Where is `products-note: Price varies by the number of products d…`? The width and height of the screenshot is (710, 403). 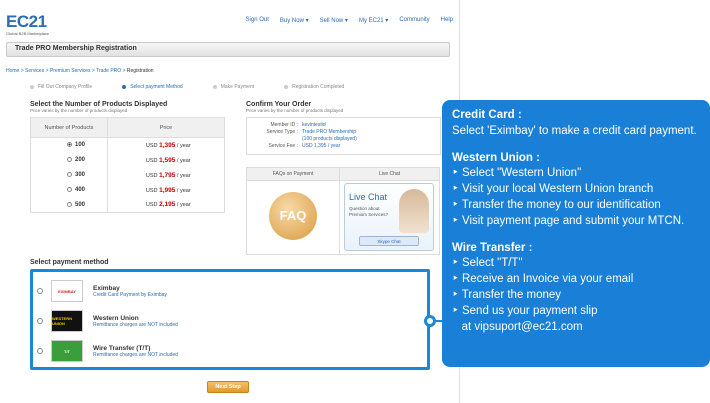
products-note: Price varies by the number of products d… is located at coordinates (79, 110).